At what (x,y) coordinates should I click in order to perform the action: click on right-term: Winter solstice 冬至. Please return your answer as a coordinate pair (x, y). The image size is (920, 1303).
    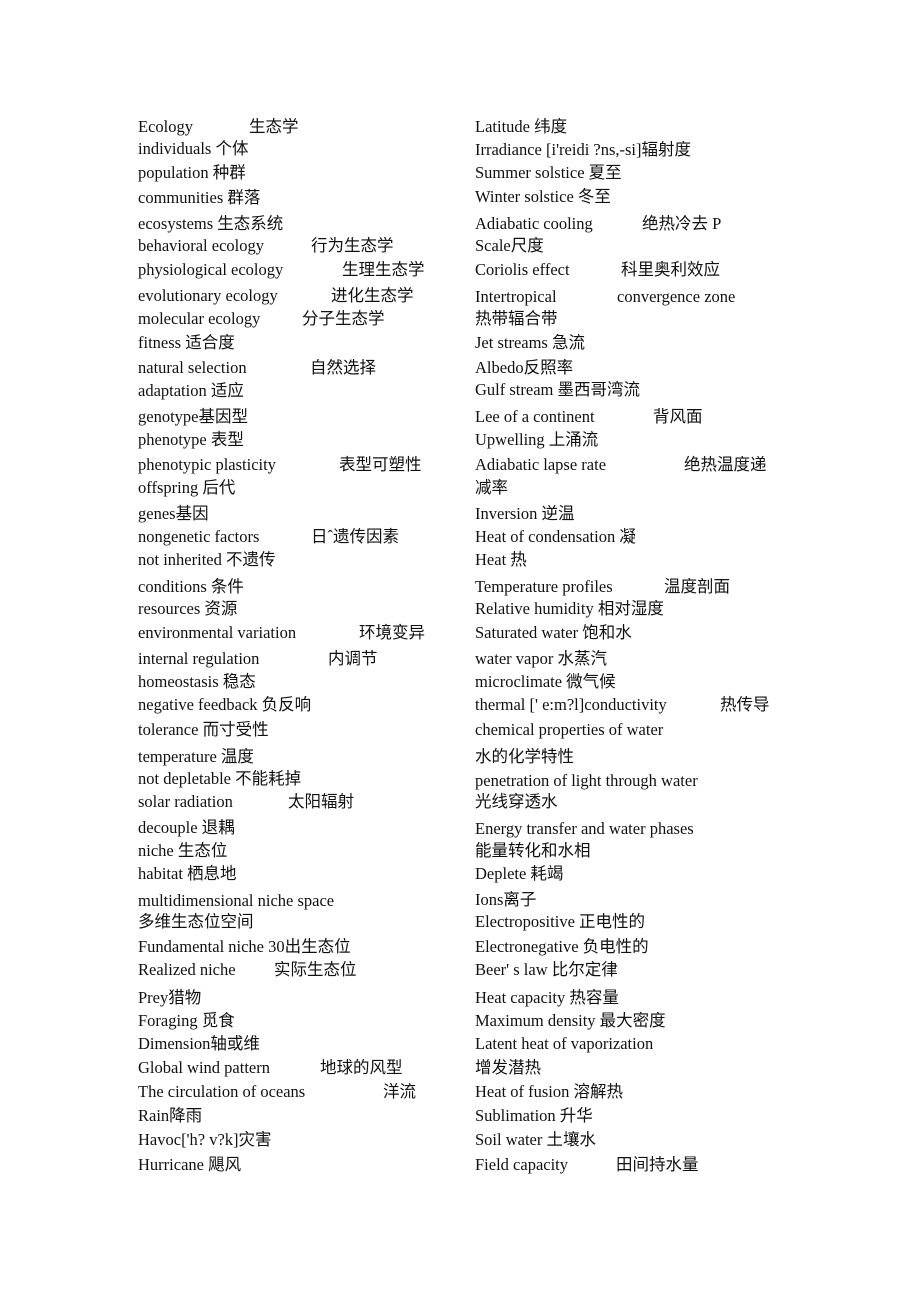
    Looking at the image, I should click on (543, 196).